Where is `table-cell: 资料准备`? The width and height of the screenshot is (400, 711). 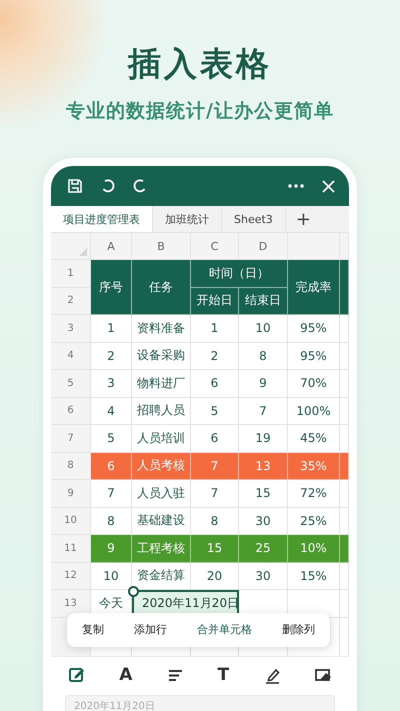
table-cell: 资料准备 is located at coordinates (161, 328).